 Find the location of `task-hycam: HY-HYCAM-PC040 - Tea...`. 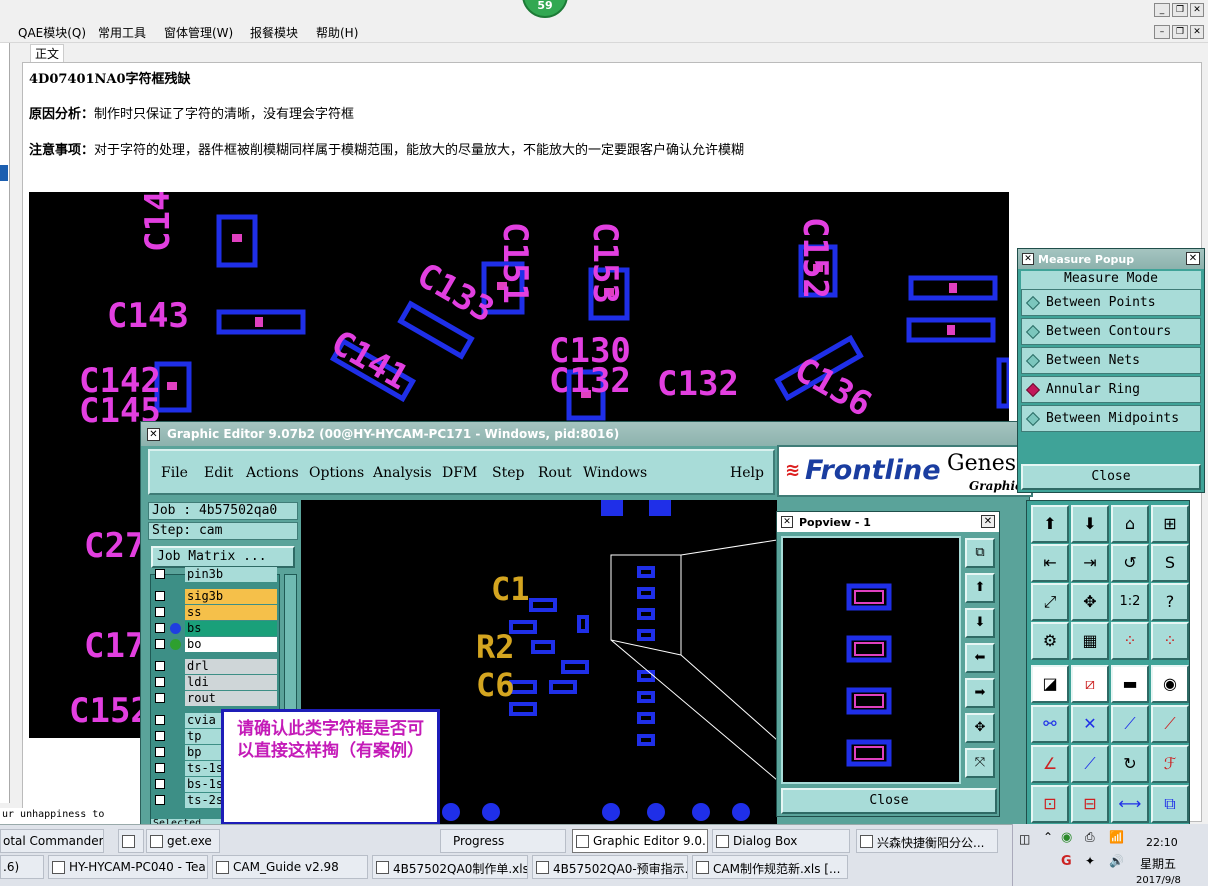

task-hycam: HY-HYCAM-PC040 - Tea... is located at coordinates (128, 867).